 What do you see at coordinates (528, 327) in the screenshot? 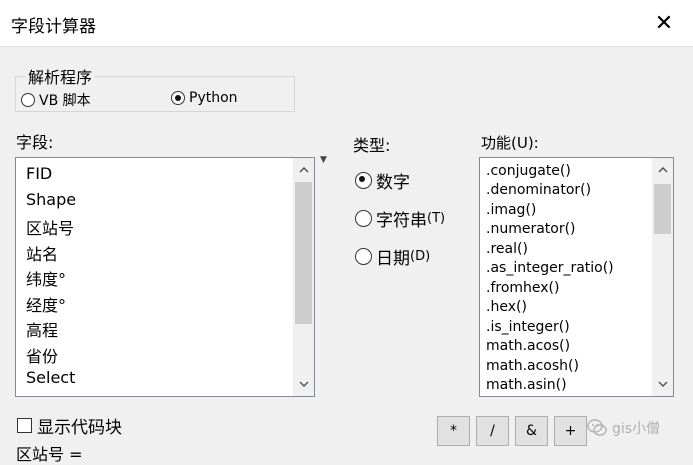
I see `function-item: .is_integer()` at bounding box center [528, 327].